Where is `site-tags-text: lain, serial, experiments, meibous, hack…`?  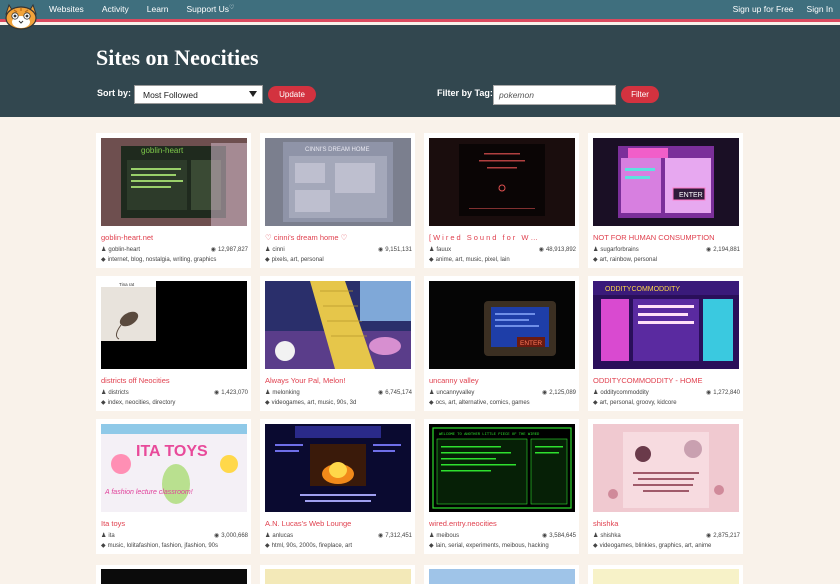
site-tags-text: lain, serial, experiments, meibous, hack… is located at coordinates (492, 546).